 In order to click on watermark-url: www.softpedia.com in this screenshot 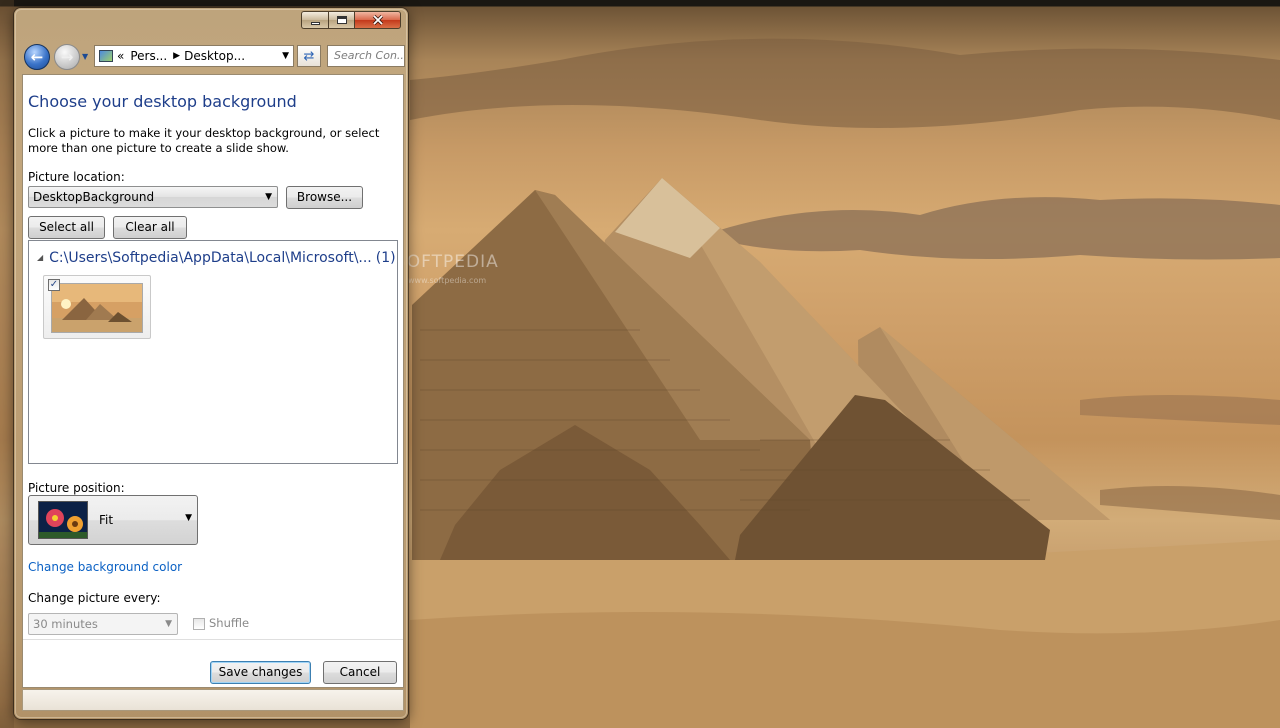, I will do `click(447, 280)`.